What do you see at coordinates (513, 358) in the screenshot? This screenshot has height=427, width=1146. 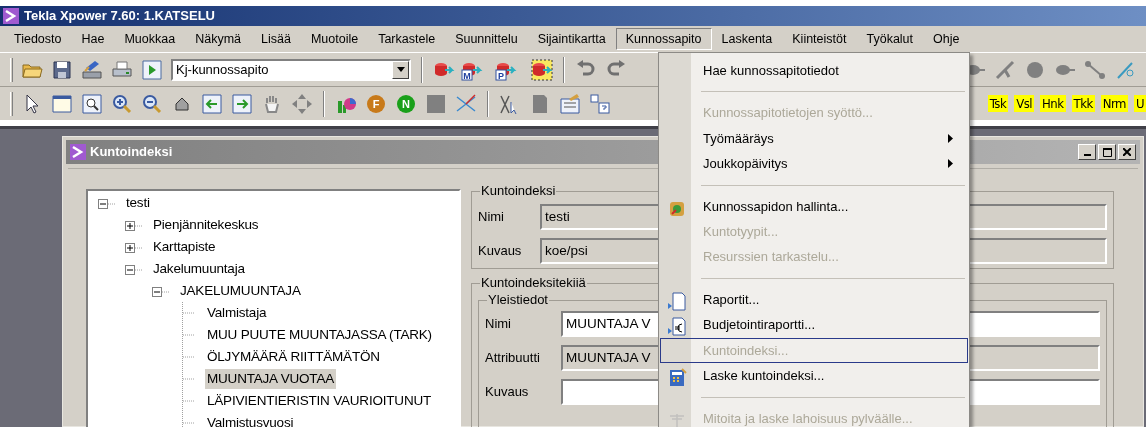 I see `field-label: Attribuutti` at bounding box center [513, 358].